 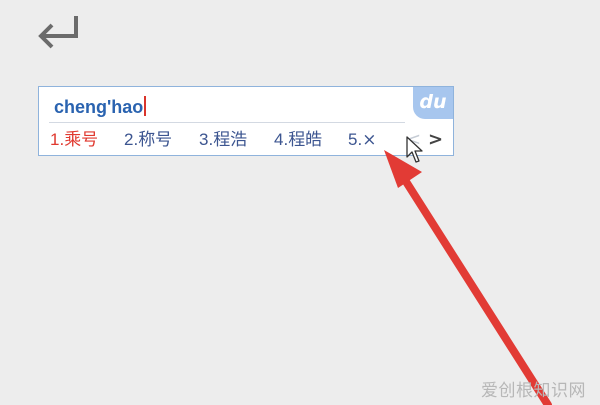 What do you see at coordinates (281, 139) in the screenshot?
I see `candidate-index: 4.` at bounding box center [281, 139].